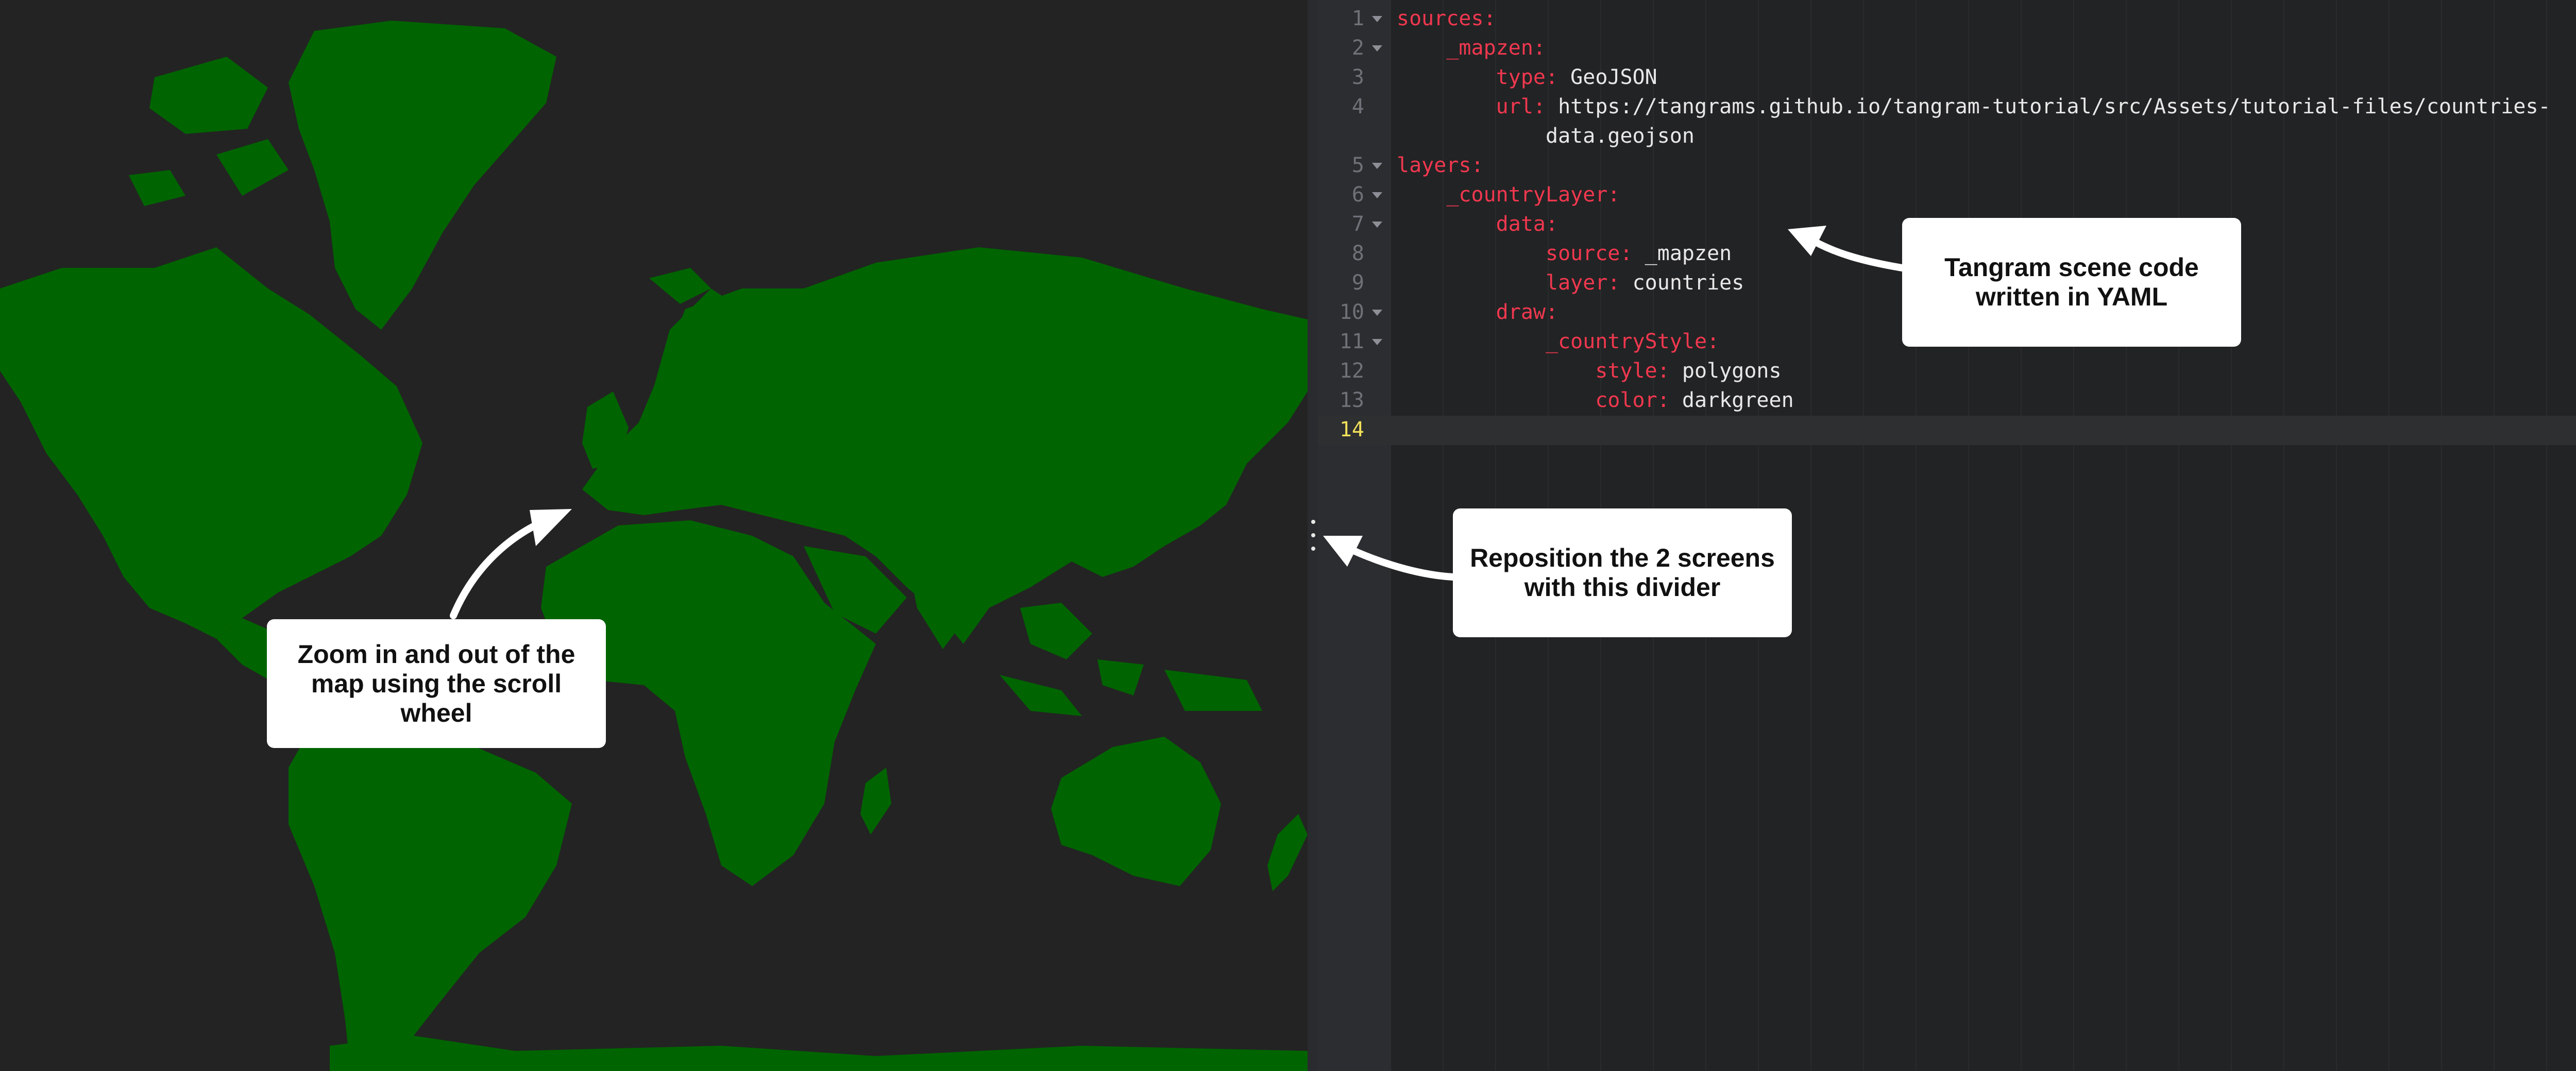  What do you see at coordinates (500, 568) in the screenshot?
I see `map-zoom-arrow` at bounding box center [500, 568].